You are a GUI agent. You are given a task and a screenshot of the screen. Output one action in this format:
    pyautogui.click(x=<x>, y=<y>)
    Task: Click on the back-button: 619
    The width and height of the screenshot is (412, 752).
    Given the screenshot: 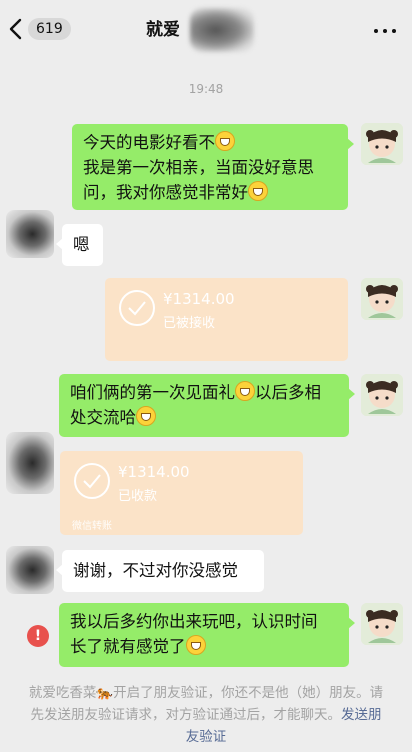 What is the action you would take?
    pyautogui.click(x=39, y=29)
    